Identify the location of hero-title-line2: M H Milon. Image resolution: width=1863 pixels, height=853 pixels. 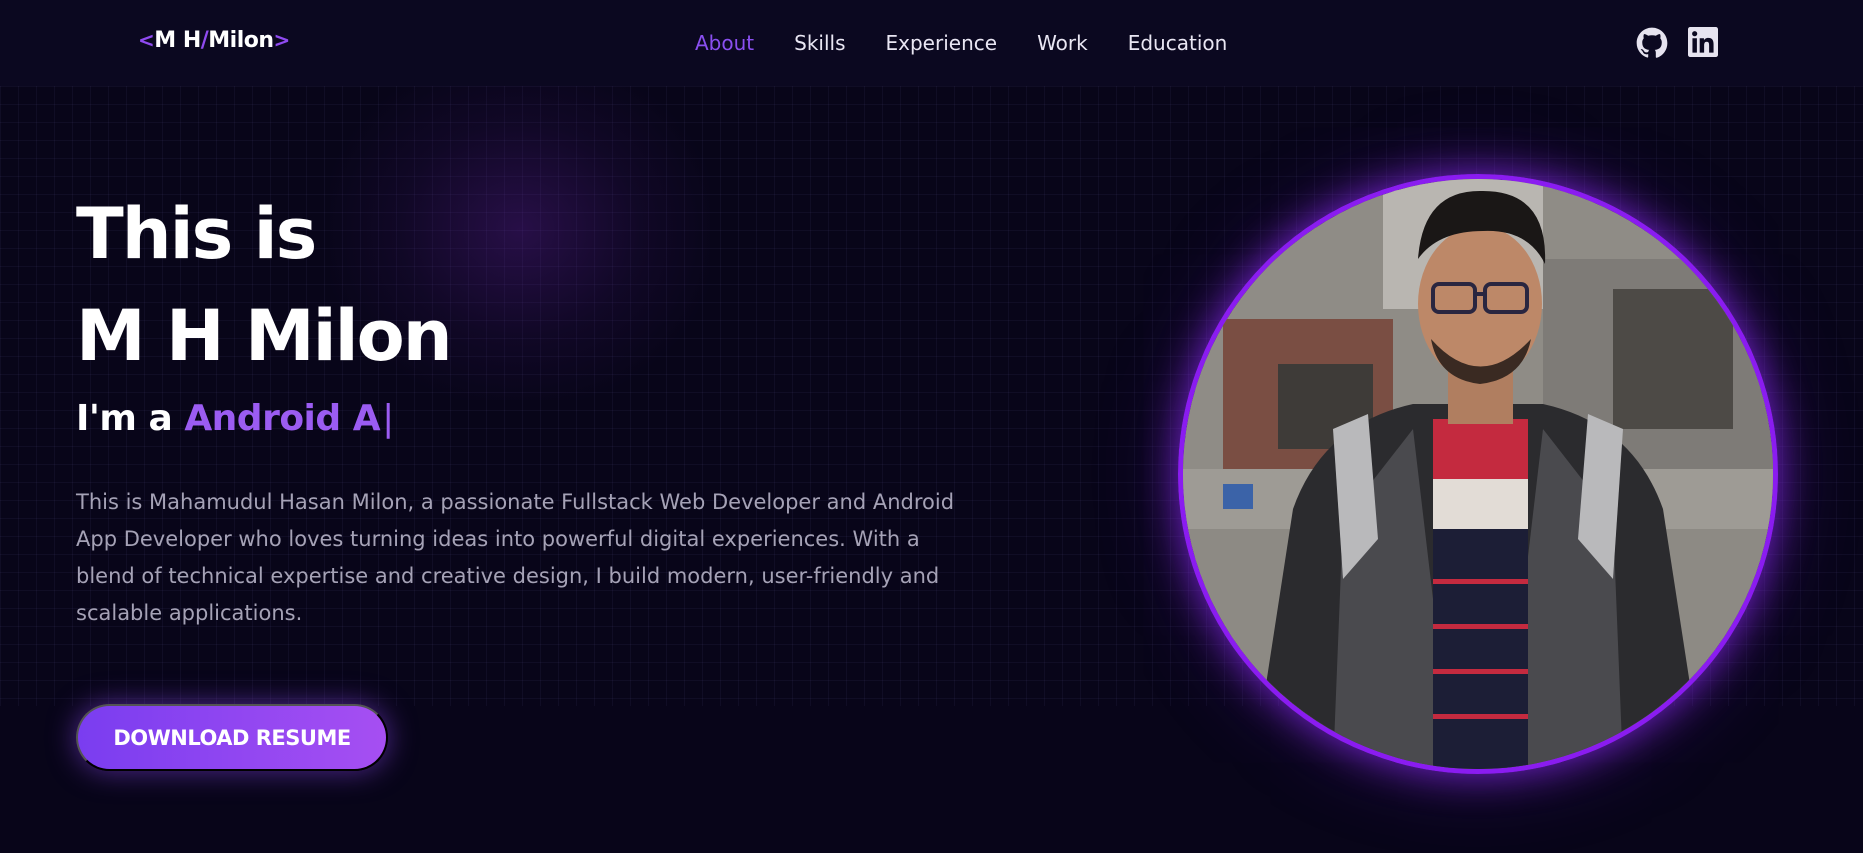
(264, 336).